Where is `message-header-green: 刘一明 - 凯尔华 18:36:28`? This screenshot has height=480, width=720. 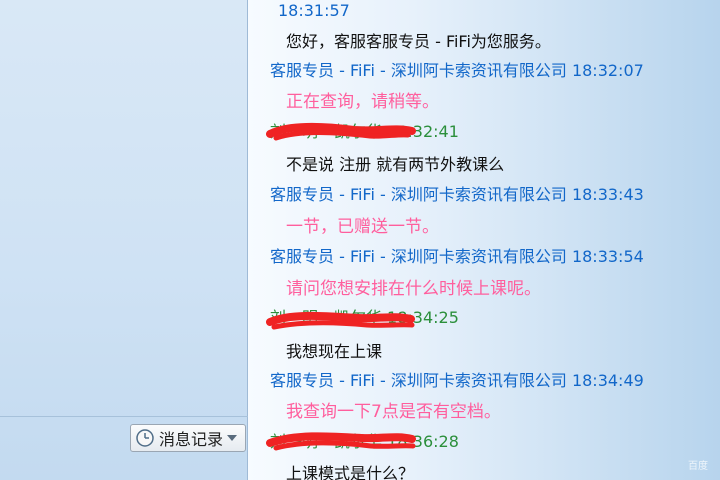
message-header-green: 刘一明 - 凯尔华 18:36:28 is located at coordinates (364, 441).